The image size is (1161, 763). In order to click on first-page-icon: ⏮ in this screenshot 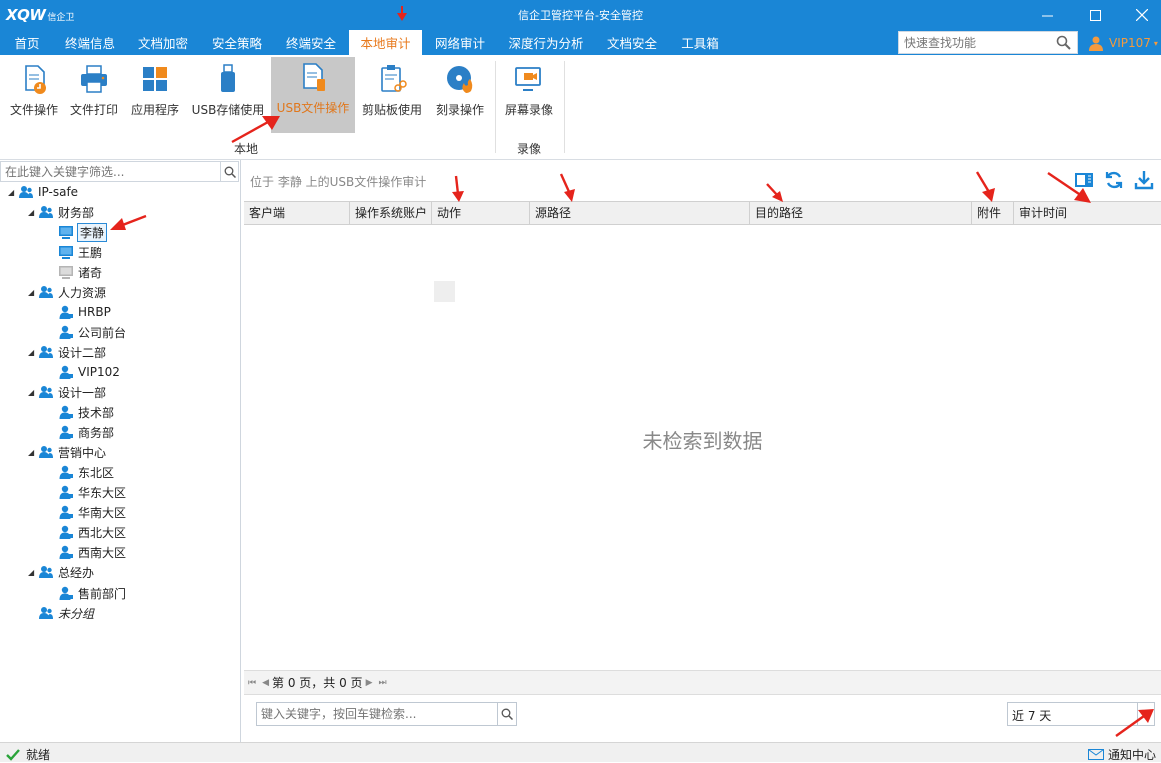, I will do `click(252, 683)`.